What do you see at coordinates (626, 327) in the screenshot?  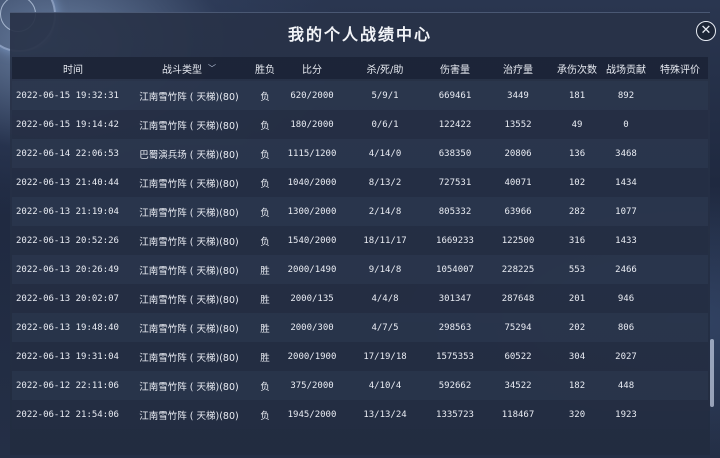 I see `cell-contribution: 806` at bounding box center [626, 327].